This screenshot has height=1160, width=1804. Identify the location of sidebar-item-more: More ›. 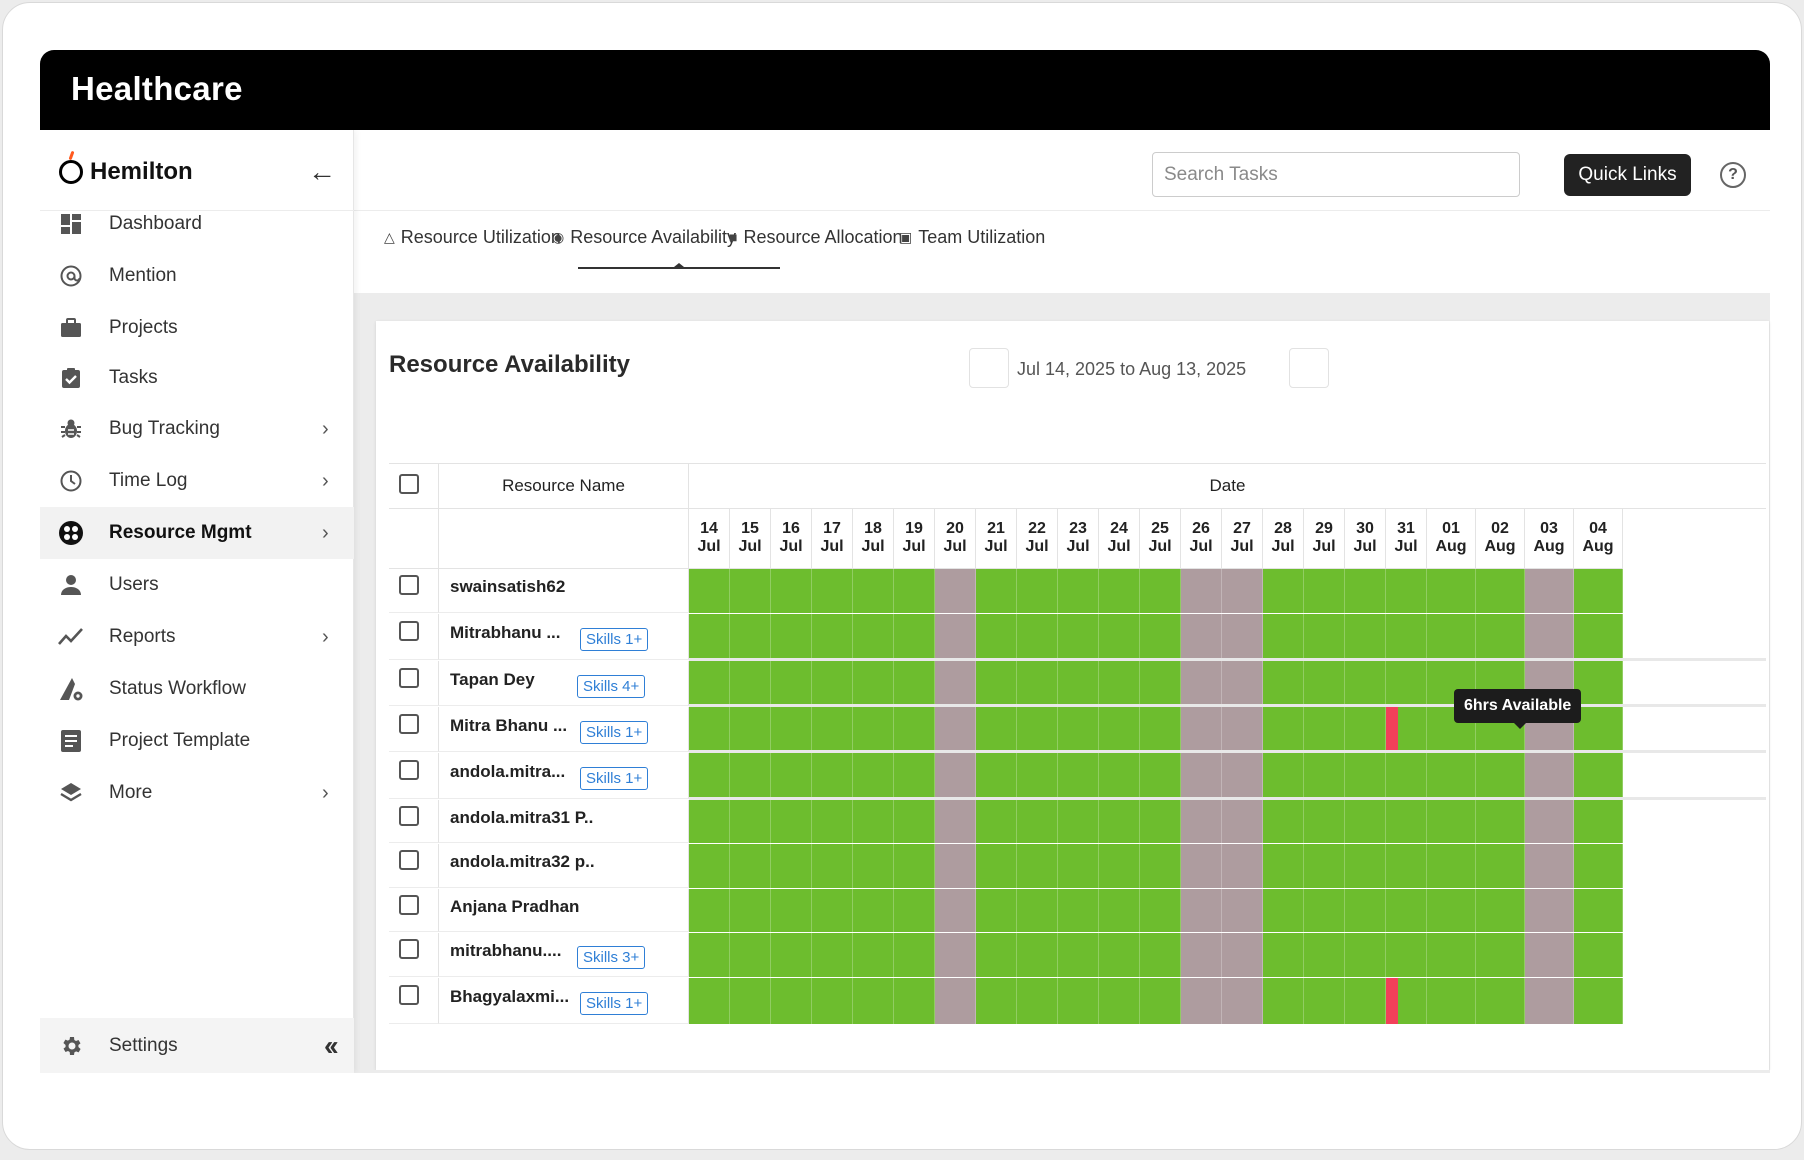
(197, 793).